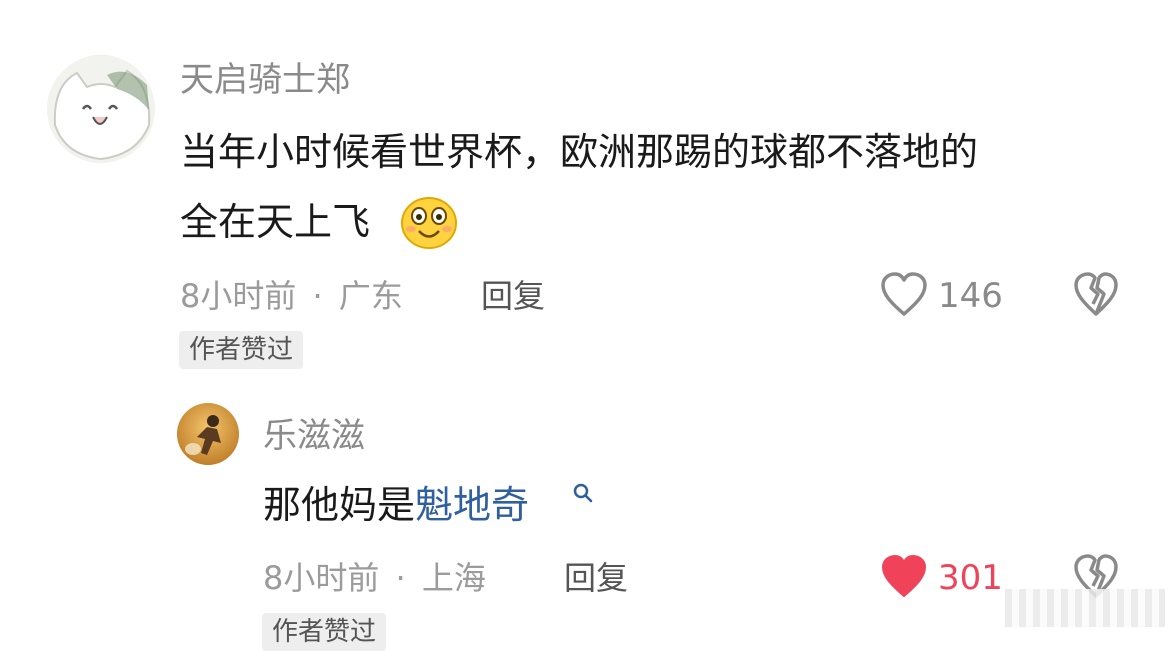  What do you see at coordinates (904, 577) in the screenshot?
I see `heart-filled-icon` at bounding box center [904, 577].